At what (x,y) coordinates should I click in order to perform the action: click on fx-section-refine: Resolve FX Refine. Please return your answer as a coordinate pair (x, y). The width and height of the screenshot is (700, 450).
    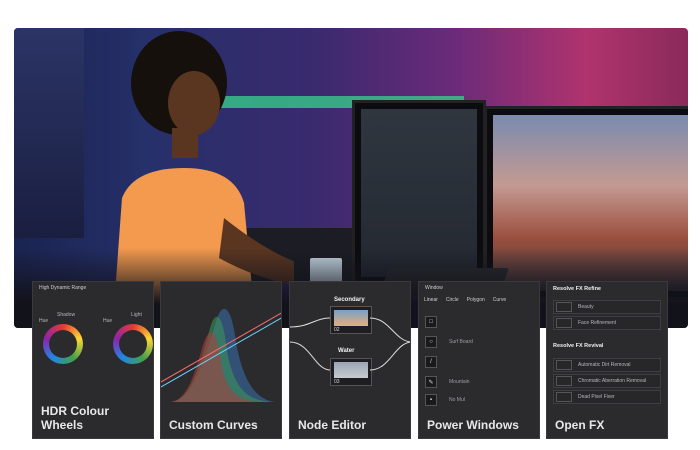
    Looking at the image, I should click on (577, 289).